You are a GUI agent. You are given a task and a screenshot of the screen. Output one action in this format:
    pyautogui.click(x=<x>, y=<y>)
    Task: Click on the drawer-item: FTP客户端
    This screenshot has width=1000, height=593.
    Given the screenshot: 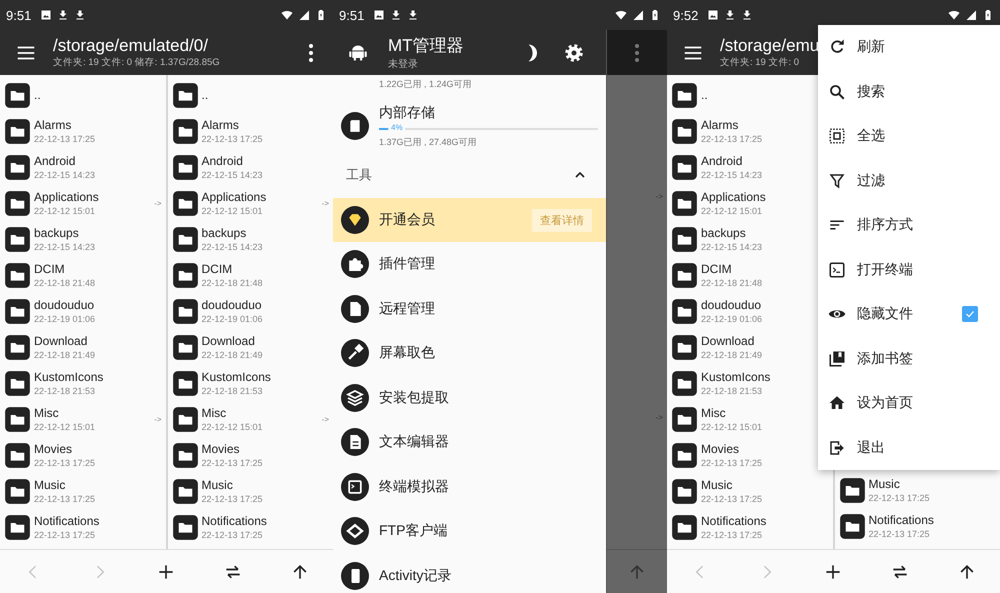 What is the action you would take?
    pyautogui.click(x=469, y=531)
    